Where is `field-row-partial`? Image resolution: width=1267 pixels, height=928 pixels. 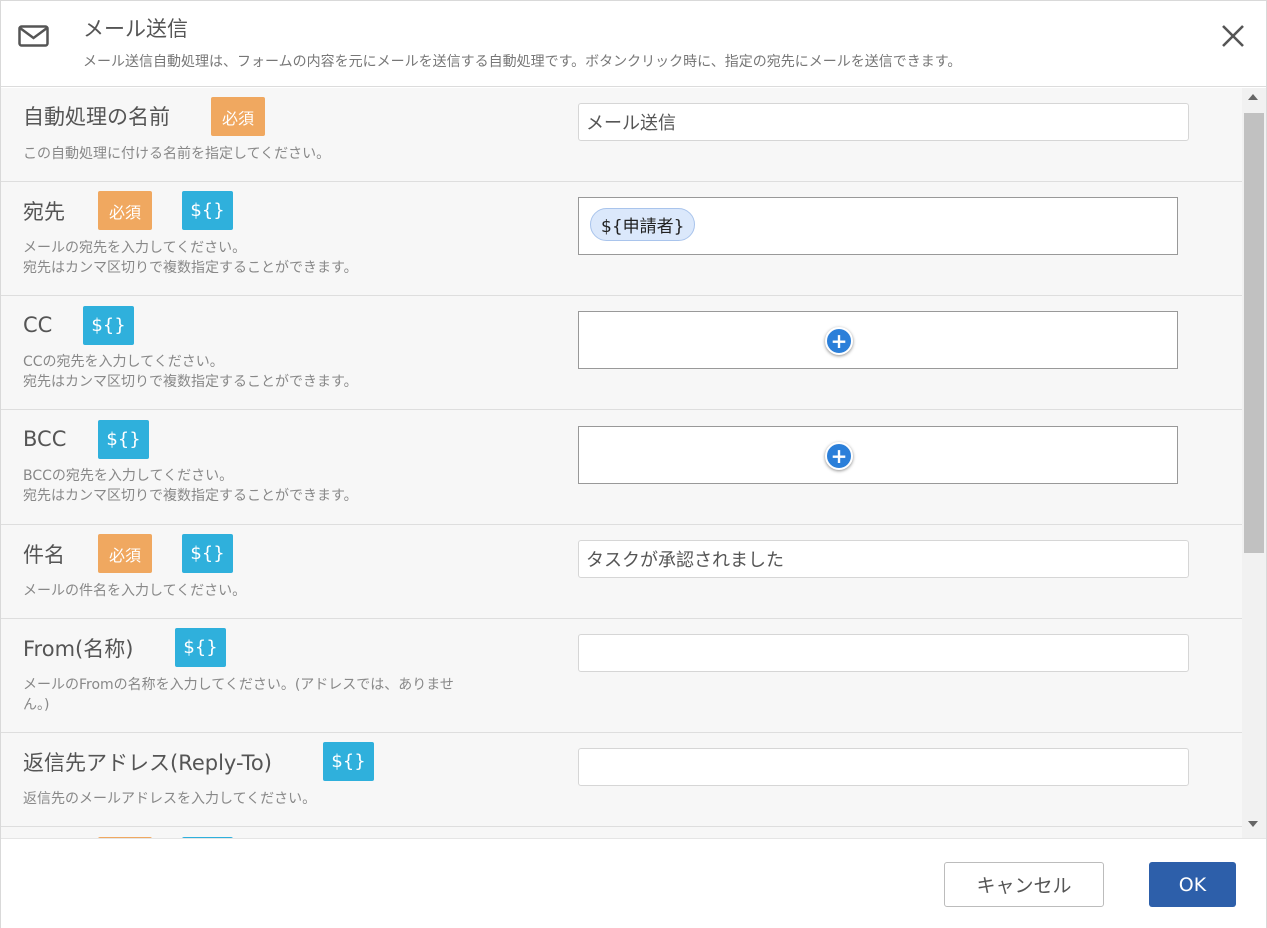
field-row-partial is located at coordinates (621, 832).